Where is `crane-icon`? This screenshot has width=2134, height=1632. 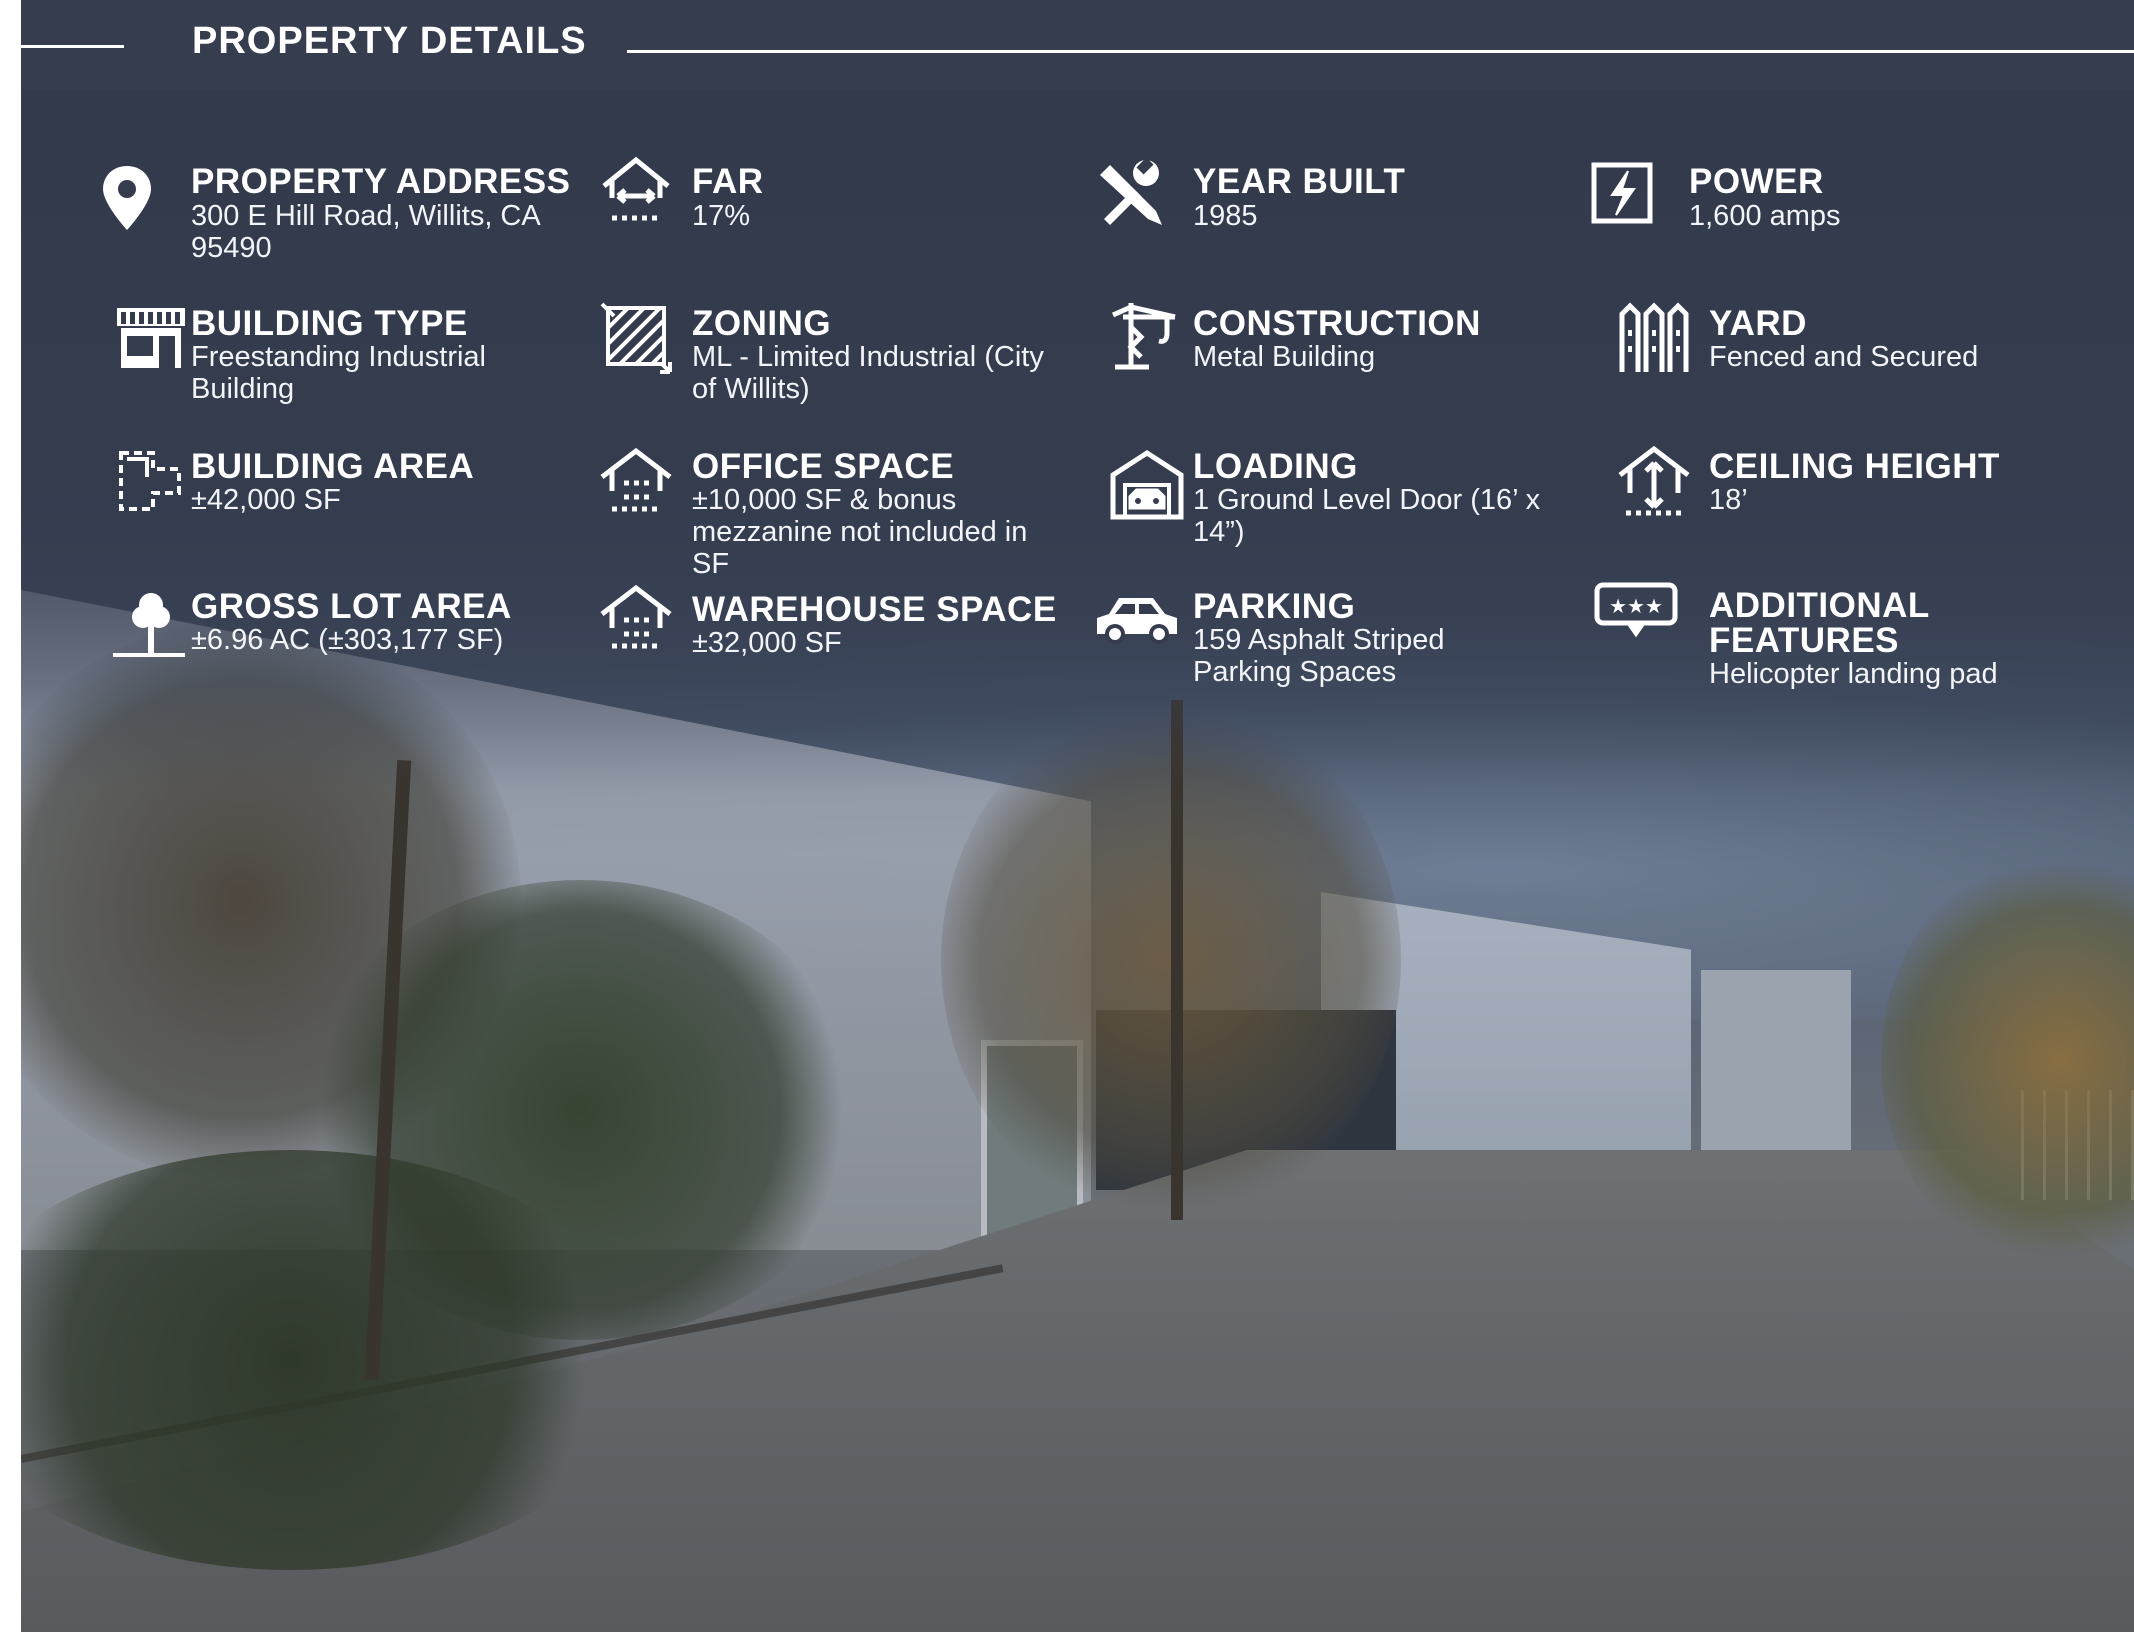
crane-icon is located at coordinates (1147, 335).